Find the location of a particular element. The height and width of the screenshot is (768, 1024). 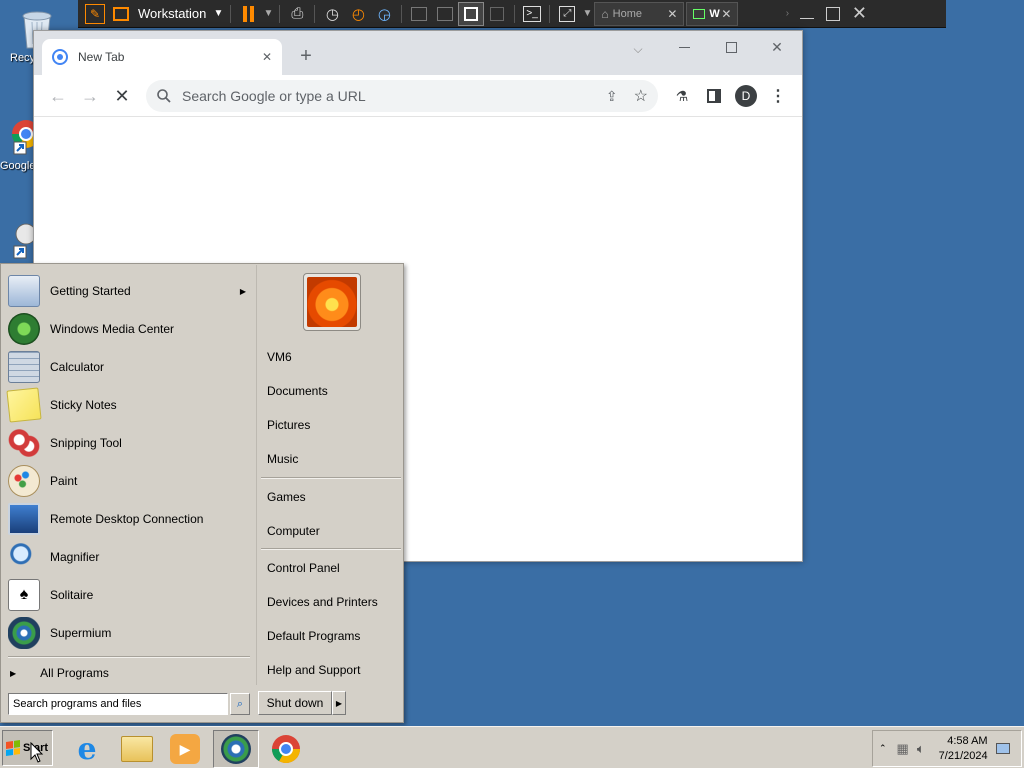

start-menu-item-label: Sticky Notes is located at coordinates (83, 405).